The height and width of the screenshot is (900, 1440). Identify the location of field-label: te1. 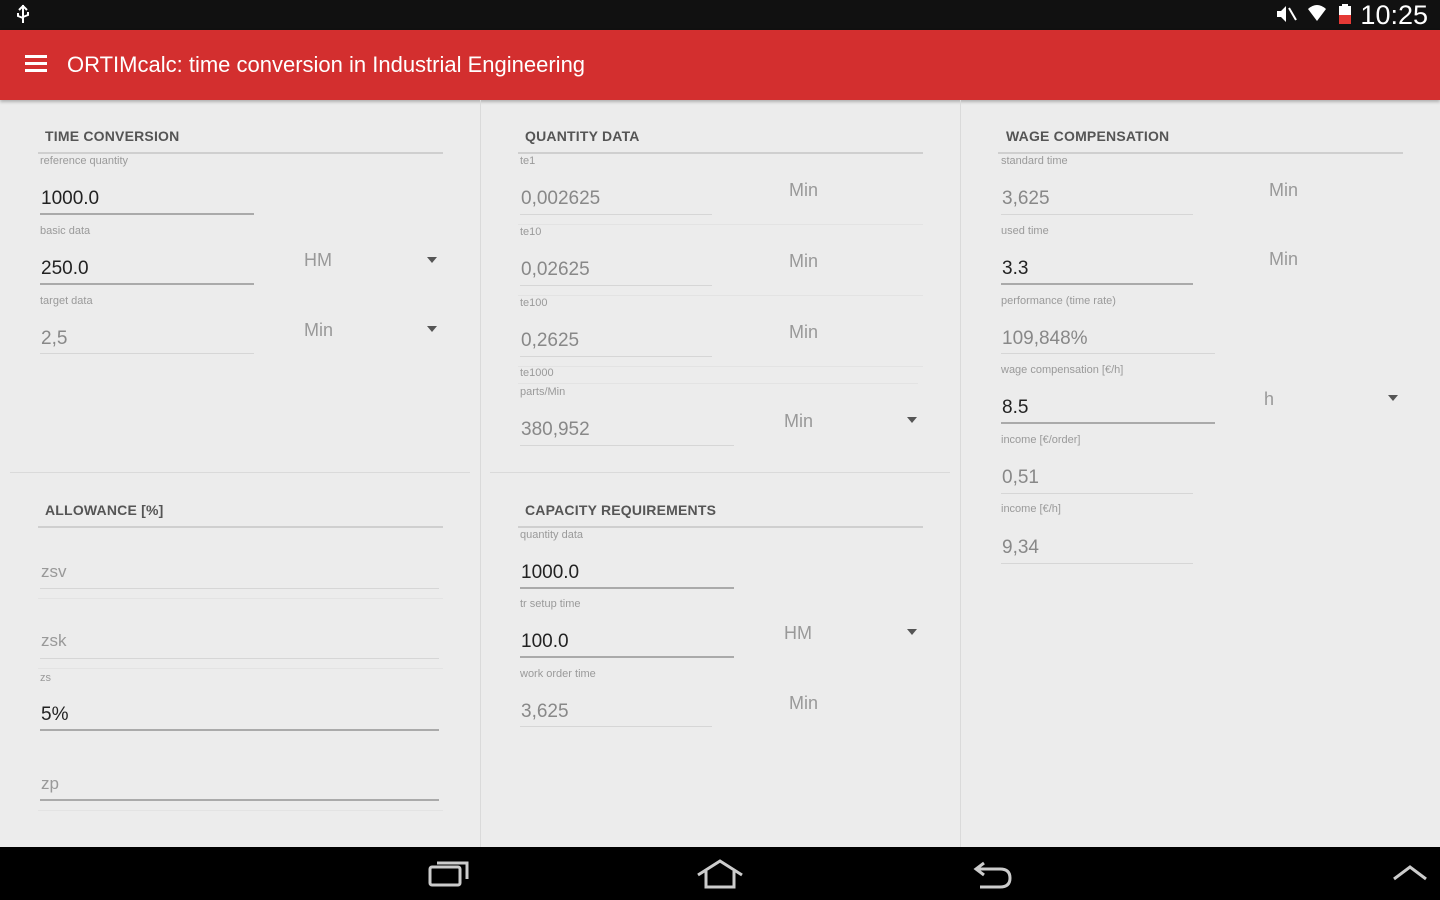
(528, 161).